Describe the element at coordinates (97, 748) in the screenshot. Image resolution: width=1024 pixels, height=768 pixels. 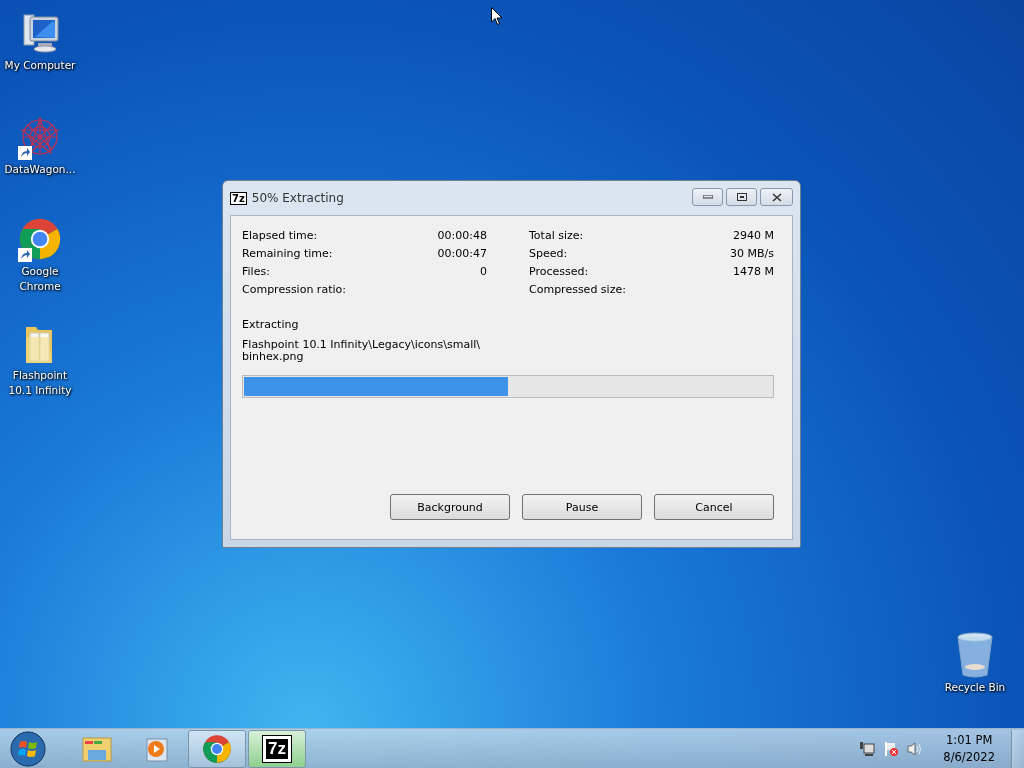
I see `folder-icon` at that location.